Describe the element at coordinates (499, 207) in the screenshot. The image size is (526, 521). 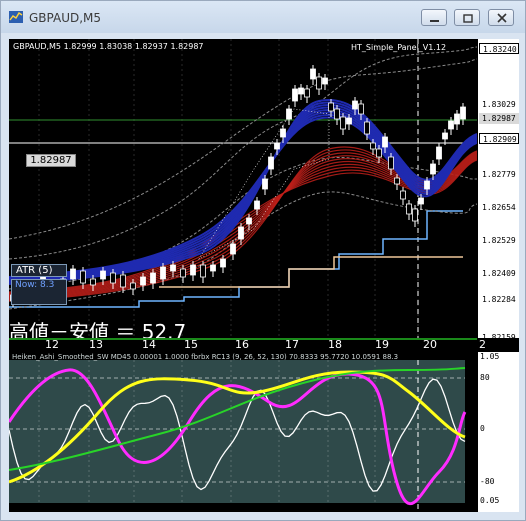
I see `price-scale-label: 1.82654` at that location.